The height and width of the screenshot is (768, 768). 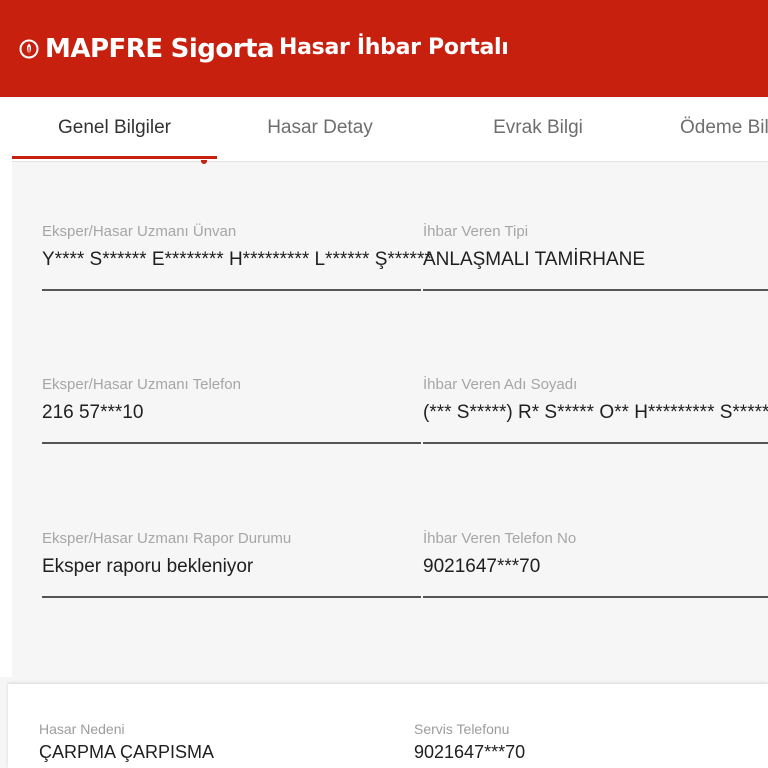 What do you see at coordinates (141, 384) in the screenshot?
I see `field-label: Eksper/Hasar Uzmanı Telefon` at bounding box center [141, 384].